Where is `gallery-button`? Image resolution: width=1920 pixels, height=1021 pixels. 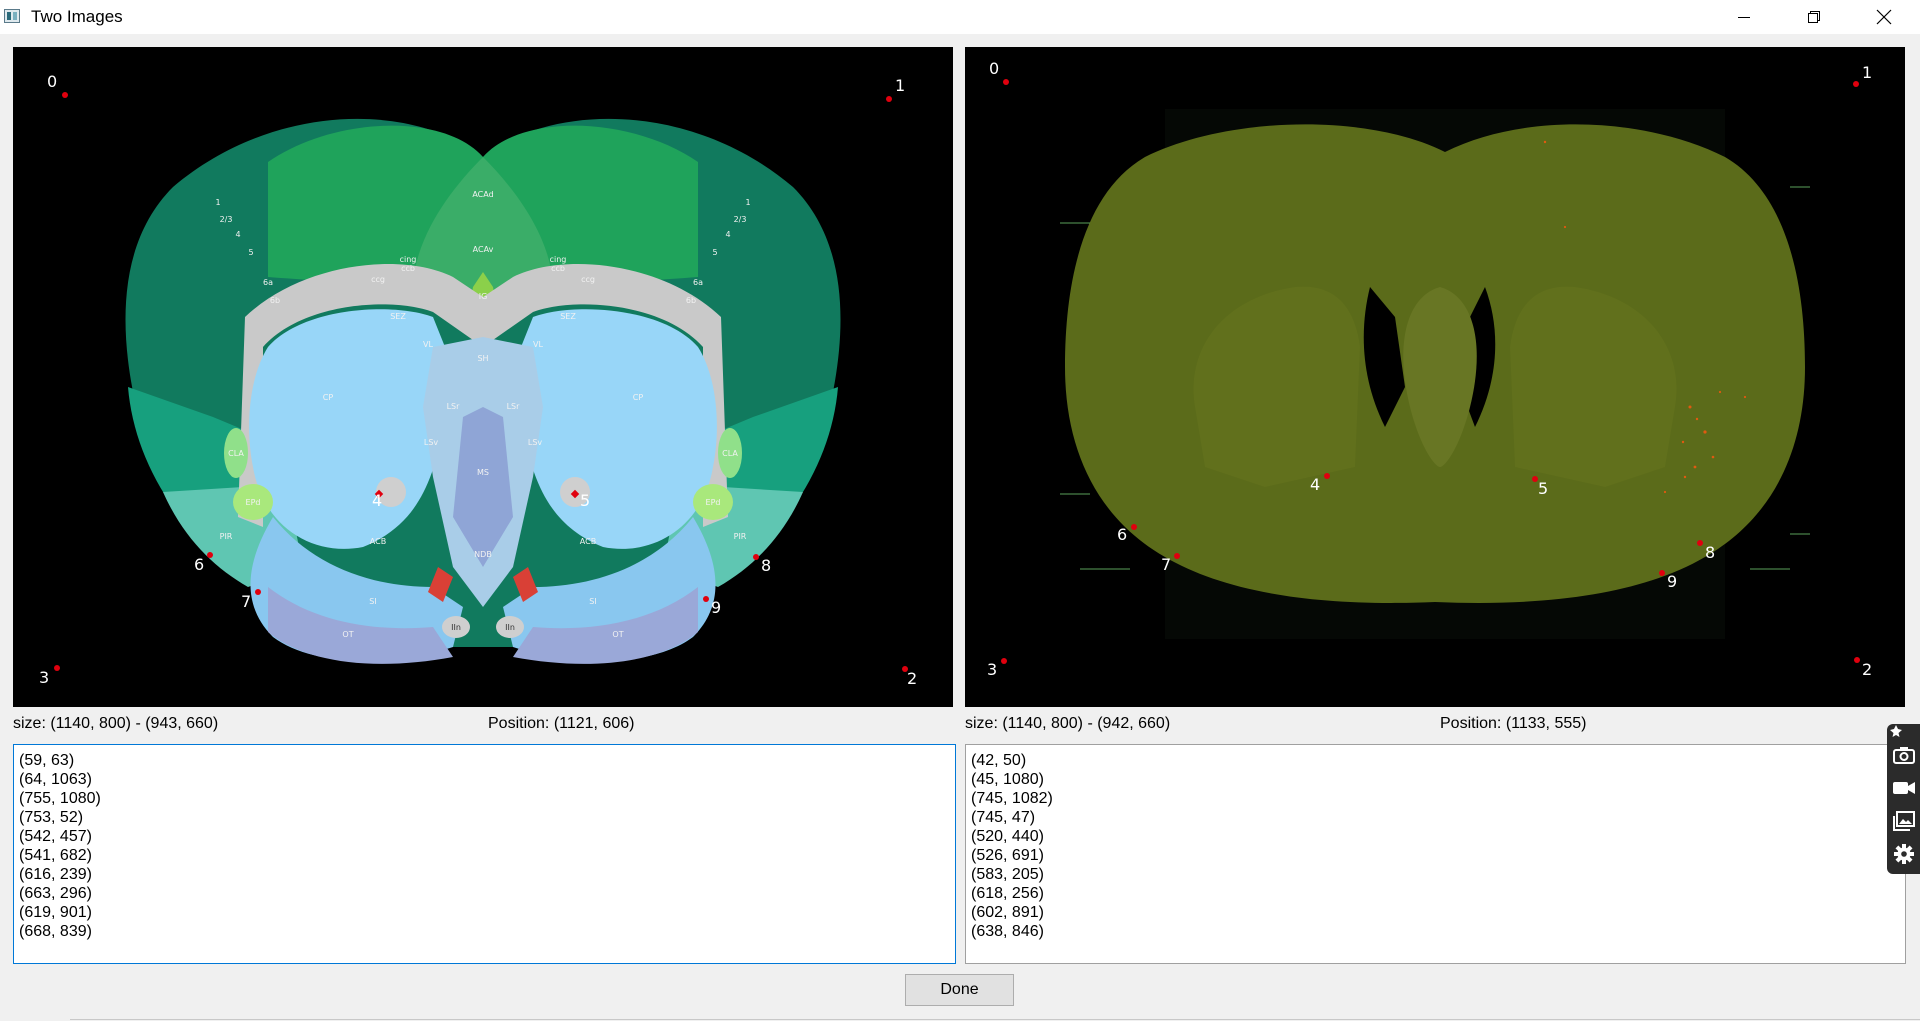 gallery-button is located at coordinates (1904, 821).